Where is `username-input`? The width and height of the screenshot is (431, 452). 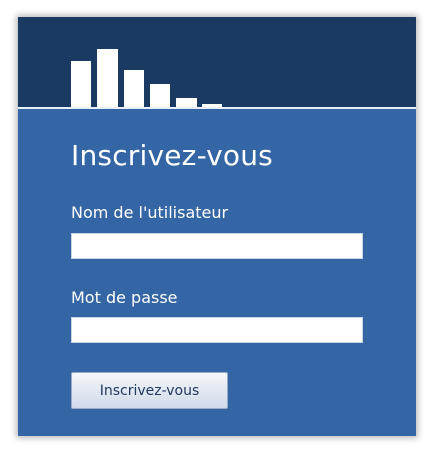 username-input is located at coordinates (217, 246).